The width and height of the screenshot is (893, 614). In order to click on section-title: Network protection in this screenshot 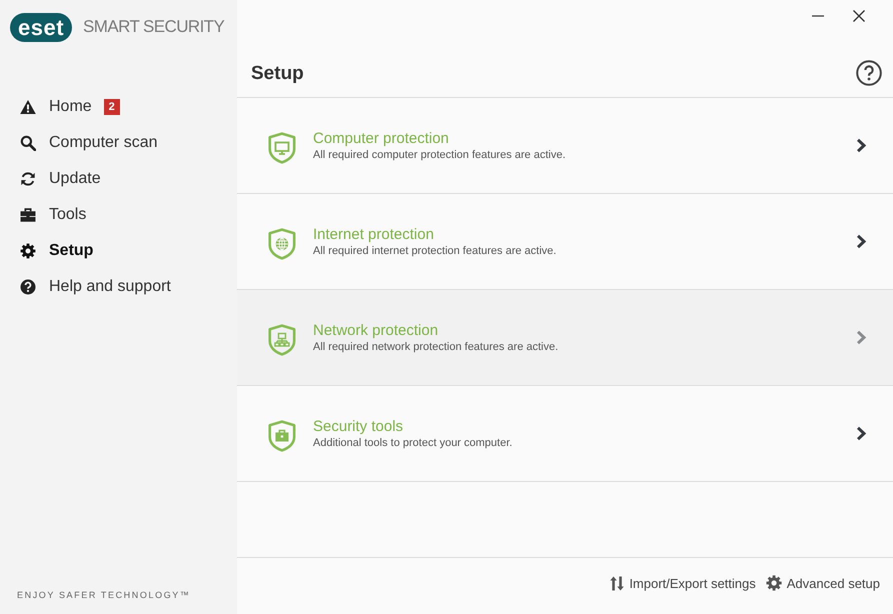, I will do `click(375, 330)`.